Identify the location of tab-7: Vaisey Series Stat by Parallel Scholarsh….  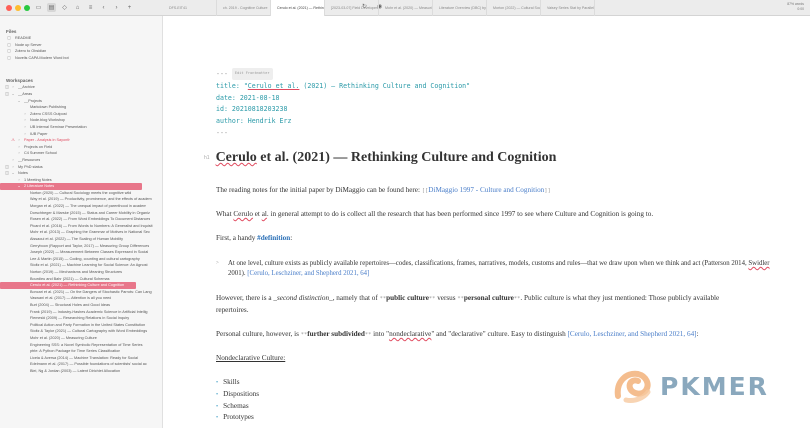
(568, 8).